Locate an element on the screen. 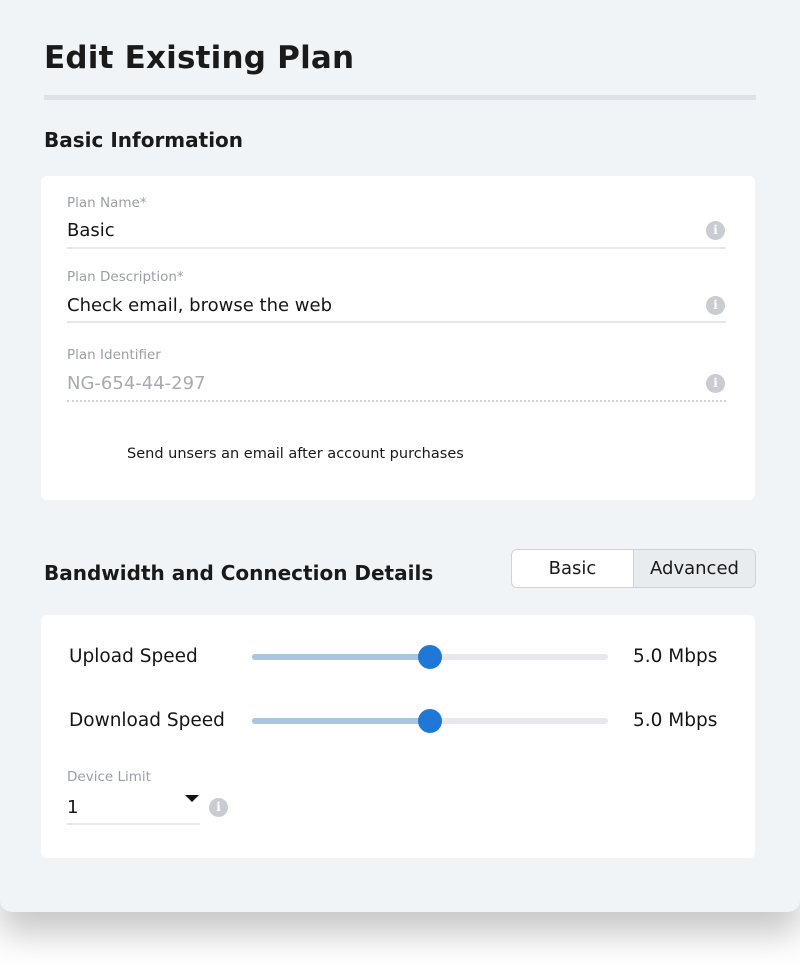 This screenshot has height=976, width=800. upload-speed-slider is located at coordinates (430, 657).